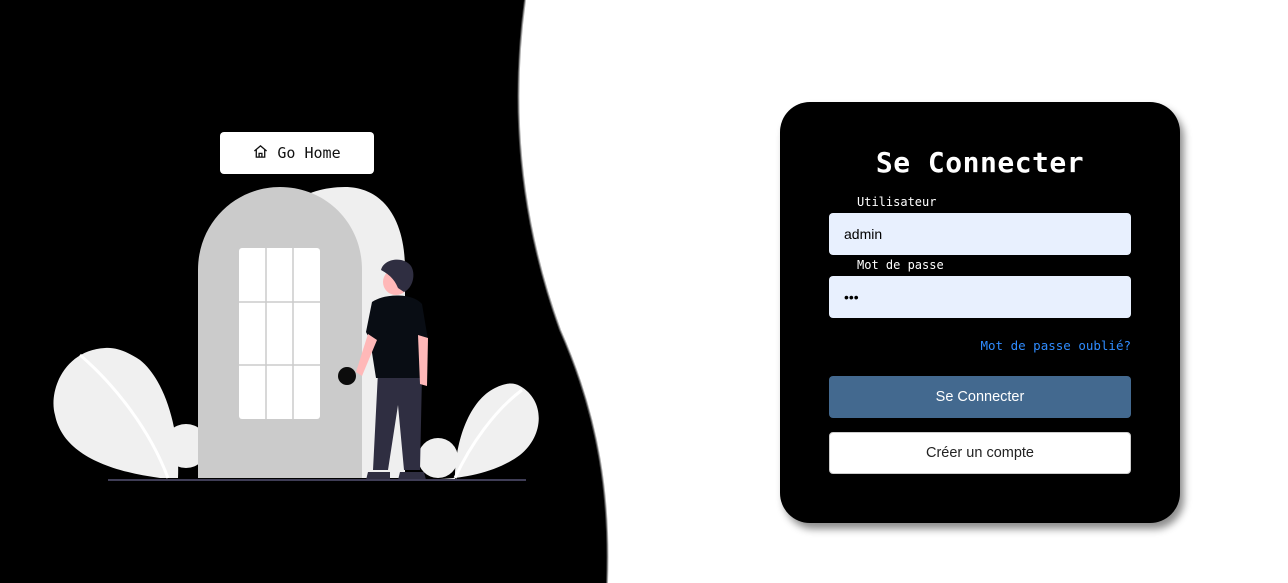  I want to click on username-input, so click(980, 234).